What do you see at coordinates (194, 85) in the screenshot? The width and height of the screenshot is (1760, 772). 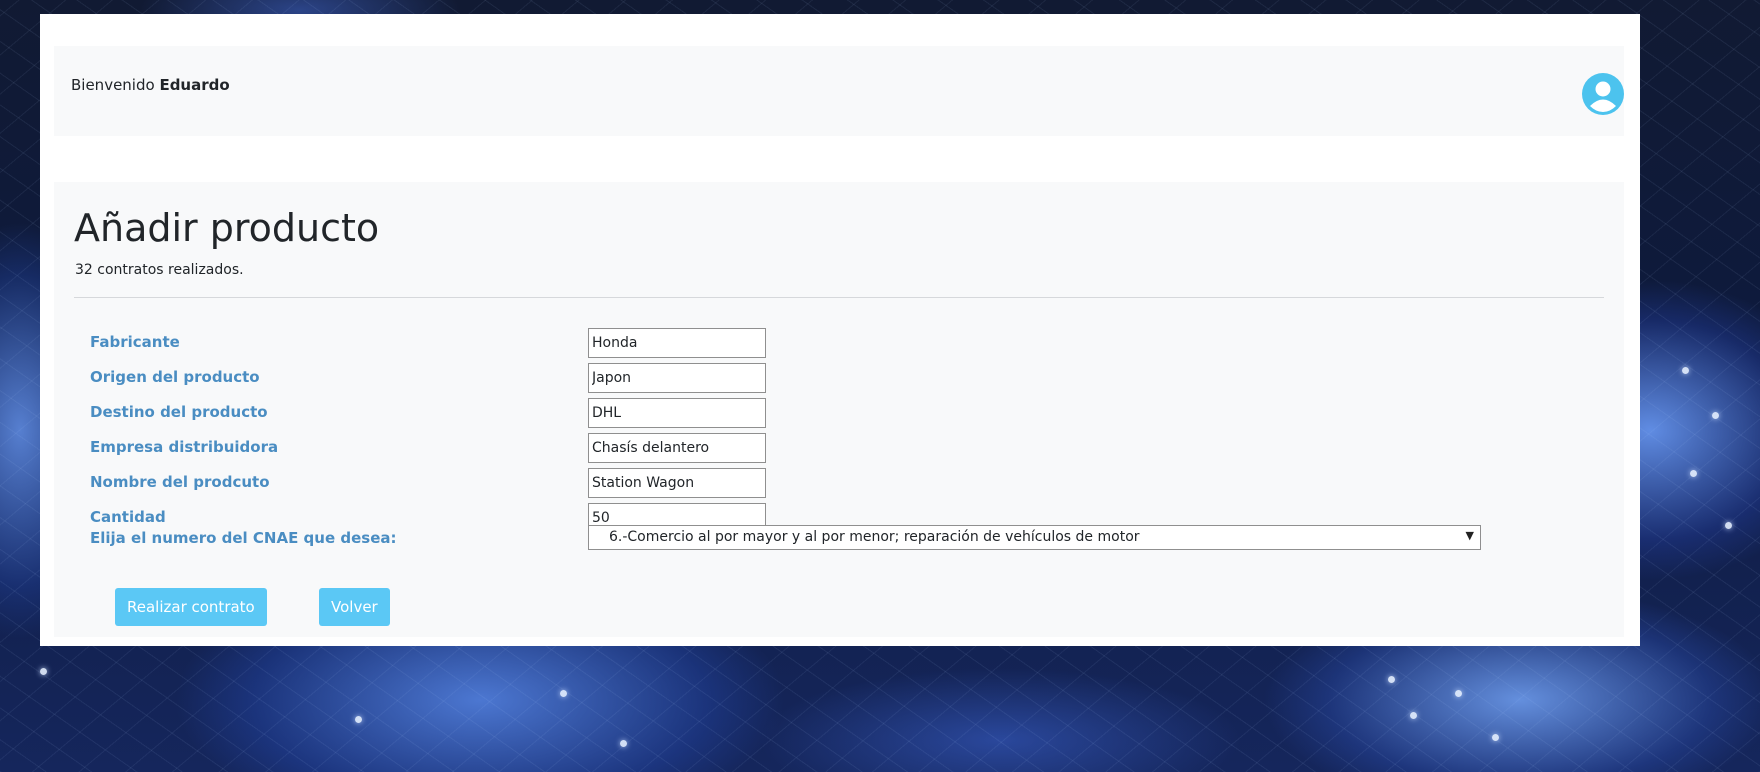 I see `username: Eduardo` at bounding box center [194, 85].